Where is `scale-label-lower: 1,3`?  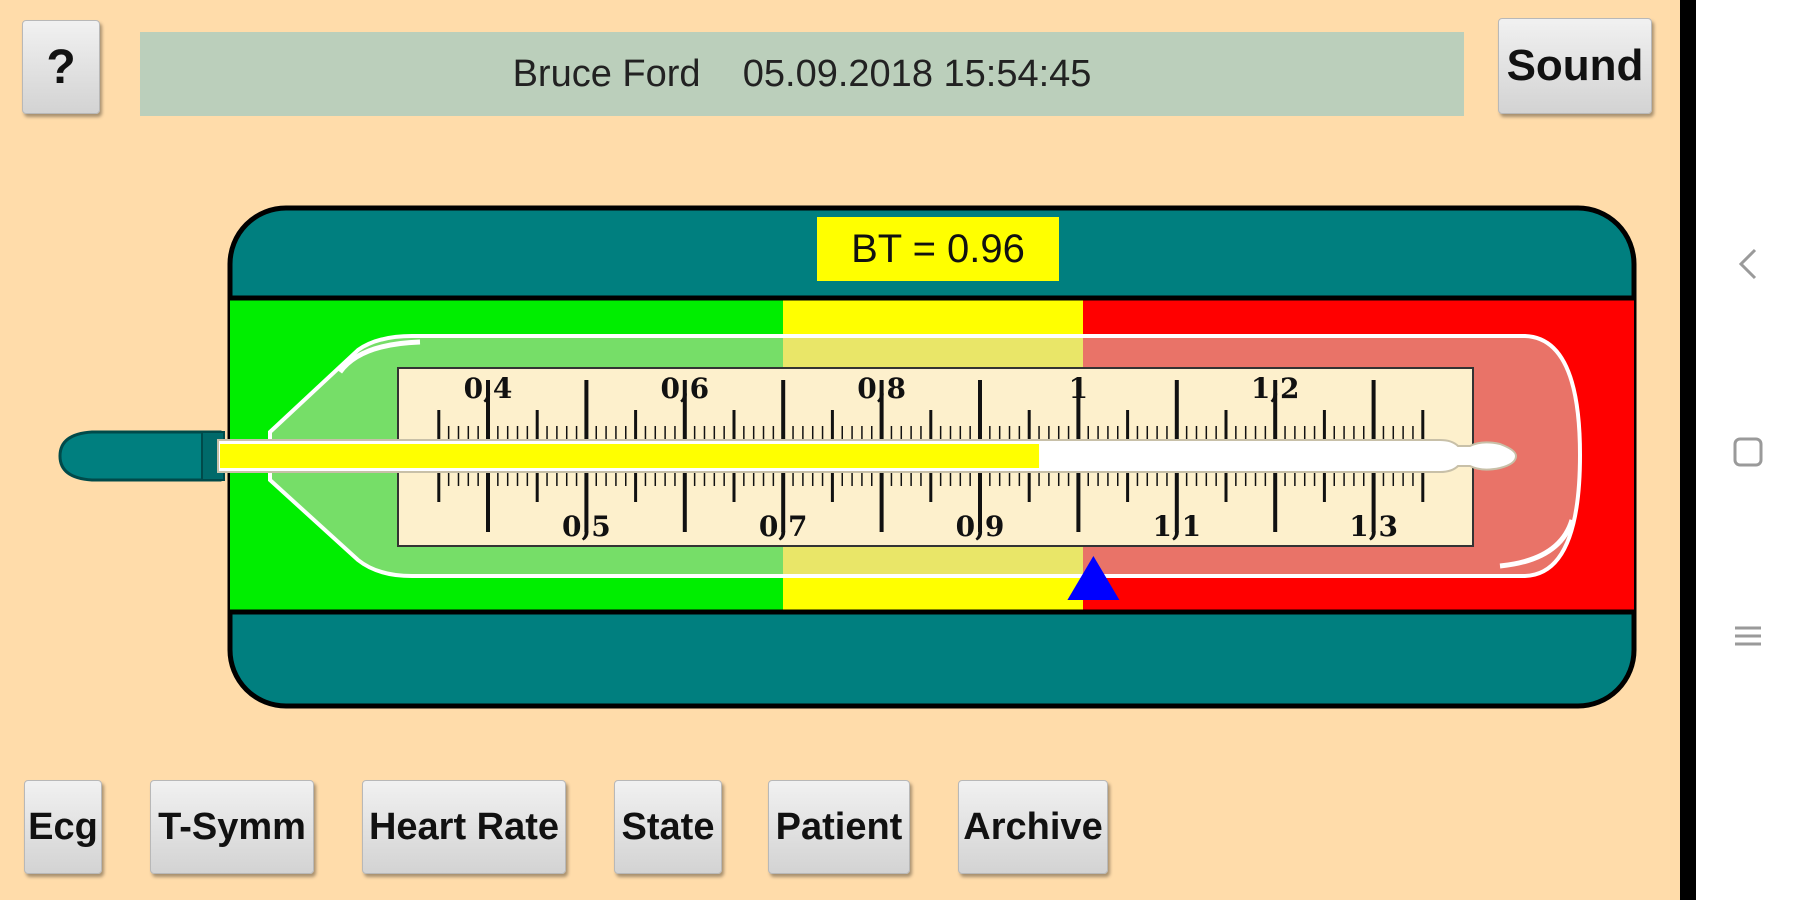 scale-label-lower: 1,3 is located at coordinates (1373, 526).